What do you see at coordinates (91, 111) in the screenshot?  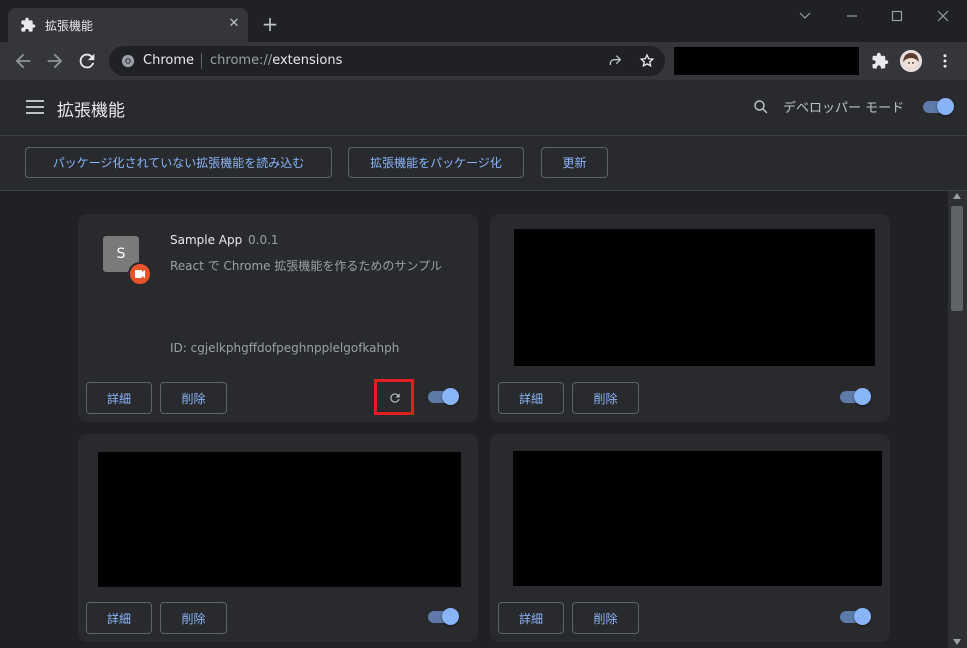 I see `page-title: 拡張機能` at bounding box center [91, 111].